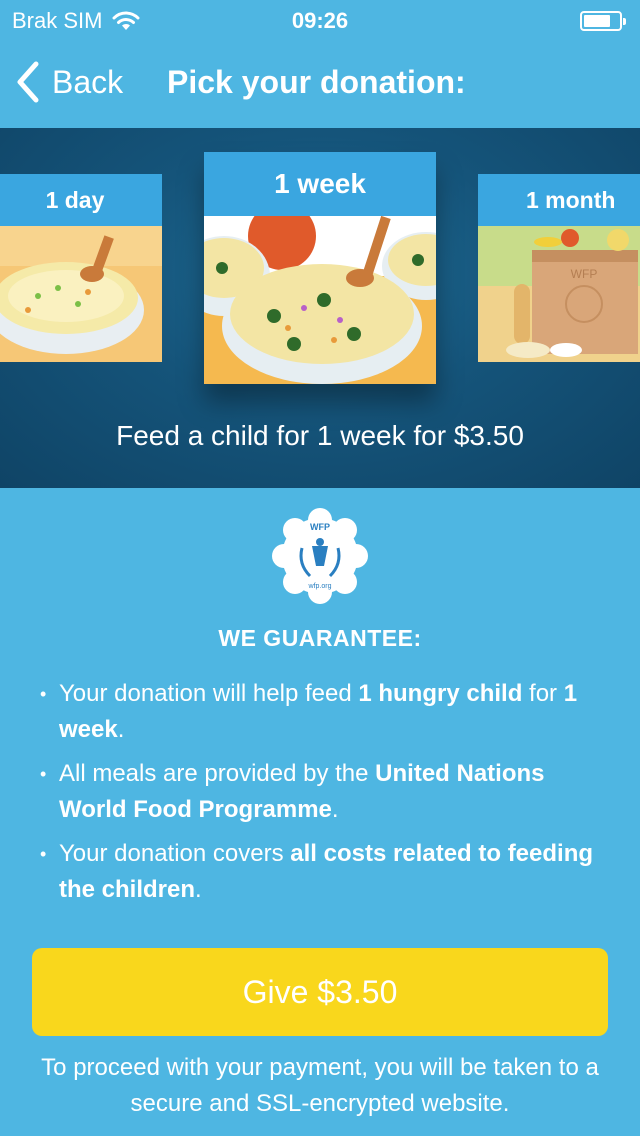 The width and height of the screenshot is (640, 1136). What do you see at coordinates (316, 82) in the screenshot?
I see `page-title: Pick your donation:` at bounding box center [316, 82].